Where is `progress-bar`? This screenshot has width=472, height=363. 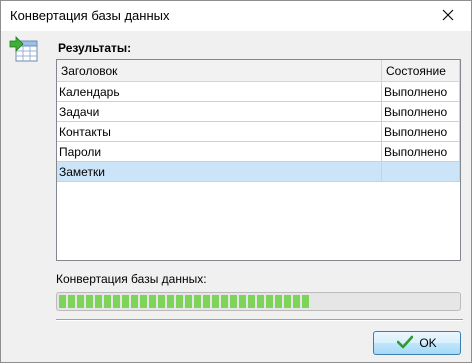 progress-bar is located at coordinates (258, 301).